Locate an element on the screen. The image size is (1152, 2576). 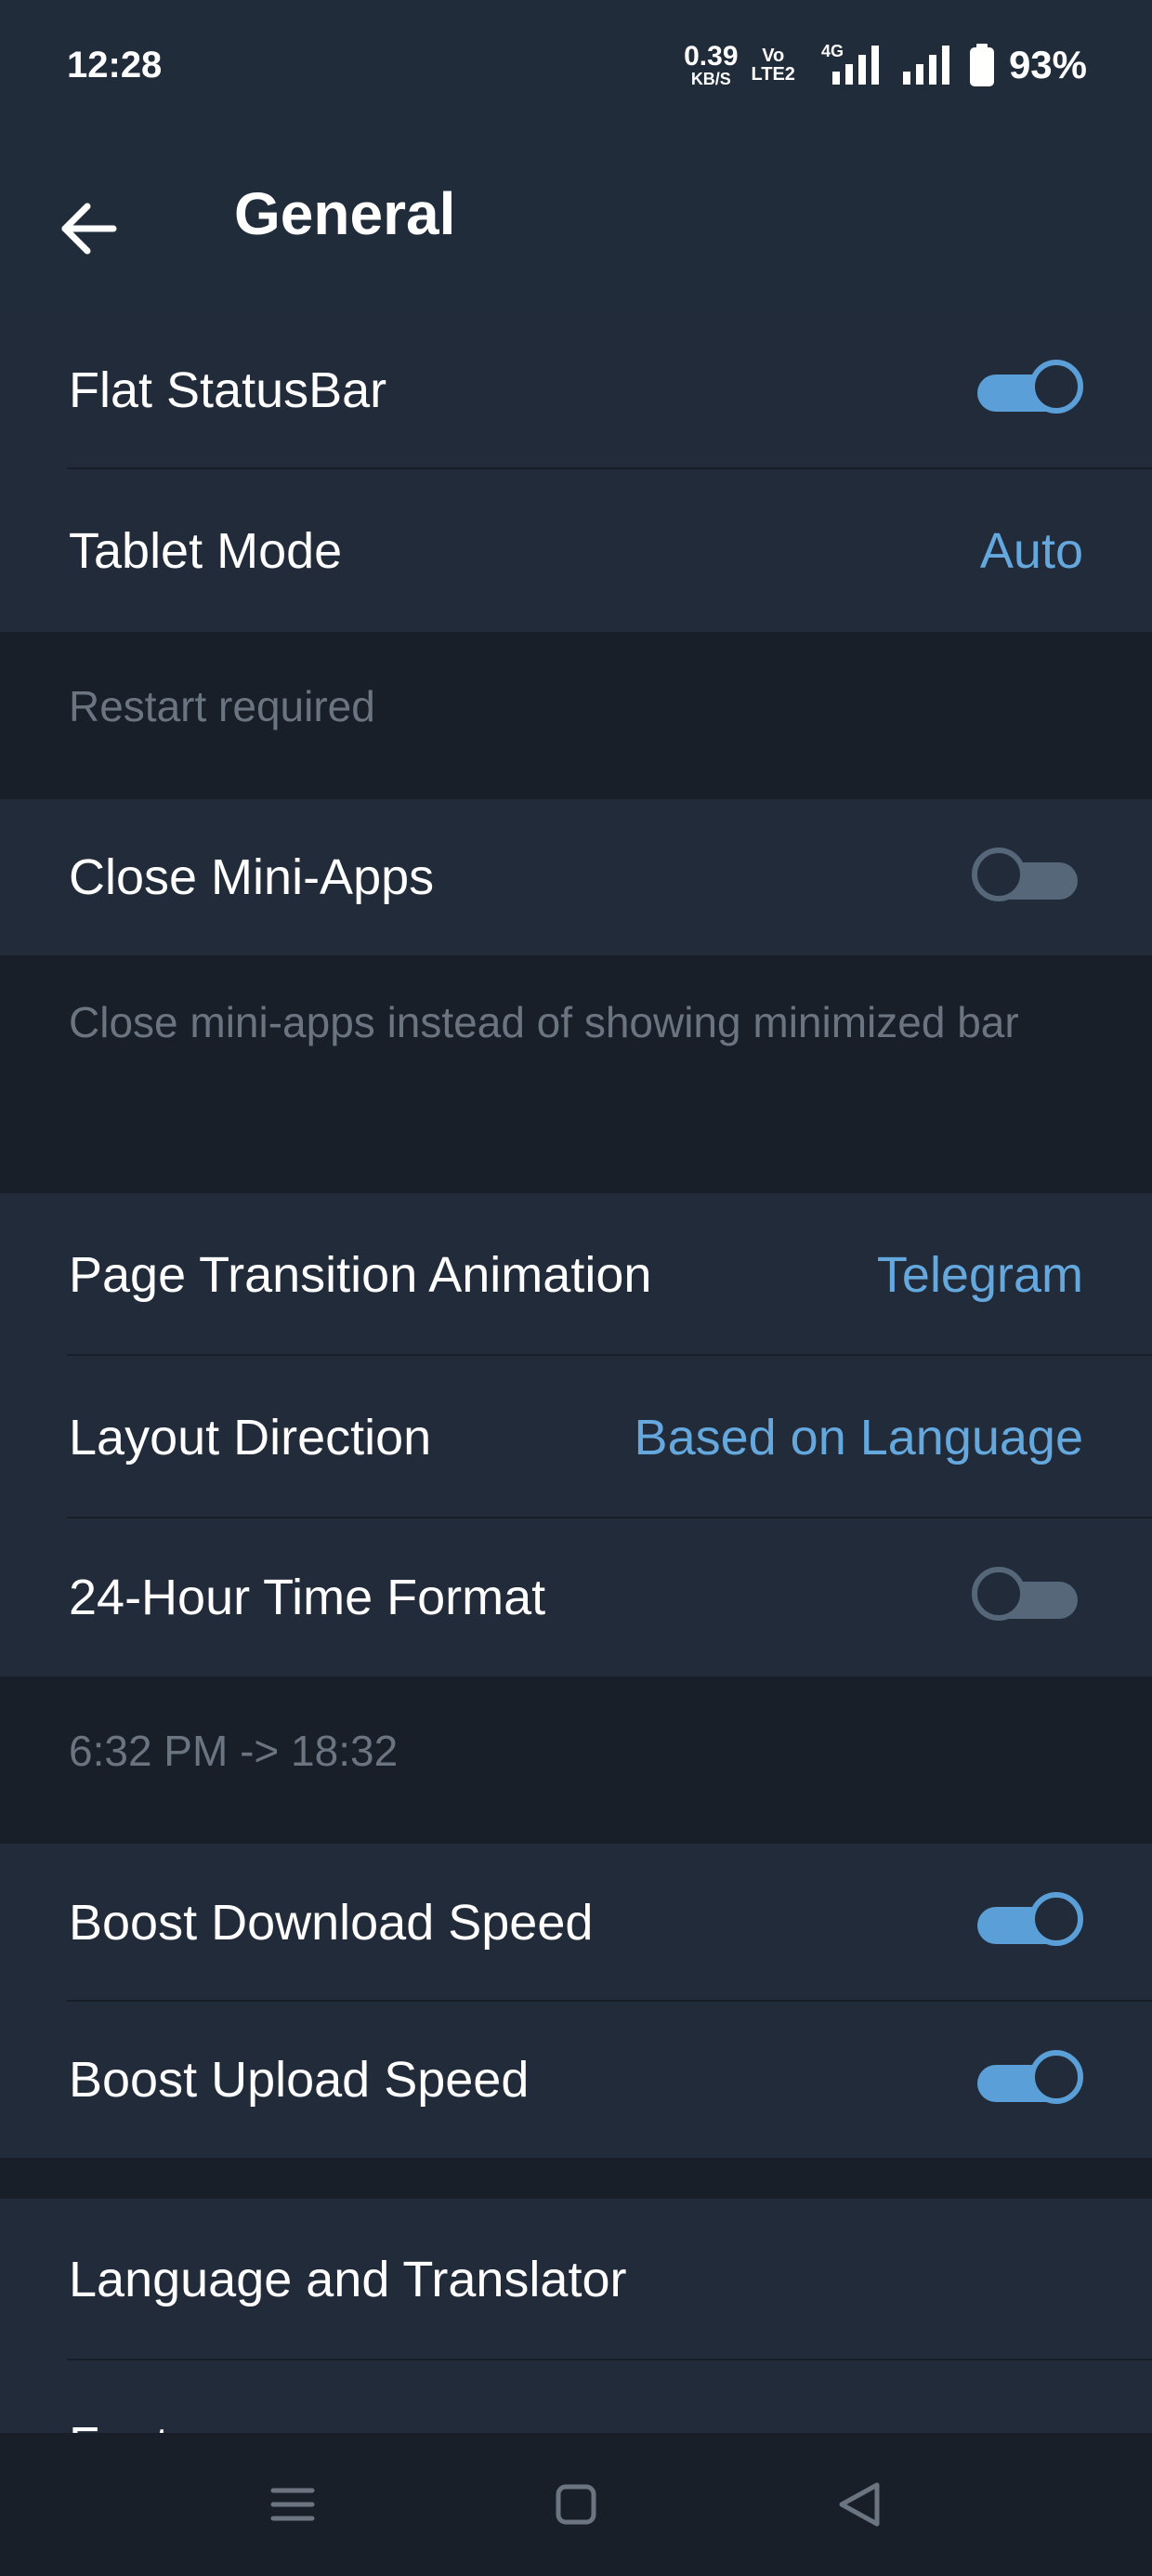
setting-value: Auto is located at coordinates (1031, 550).